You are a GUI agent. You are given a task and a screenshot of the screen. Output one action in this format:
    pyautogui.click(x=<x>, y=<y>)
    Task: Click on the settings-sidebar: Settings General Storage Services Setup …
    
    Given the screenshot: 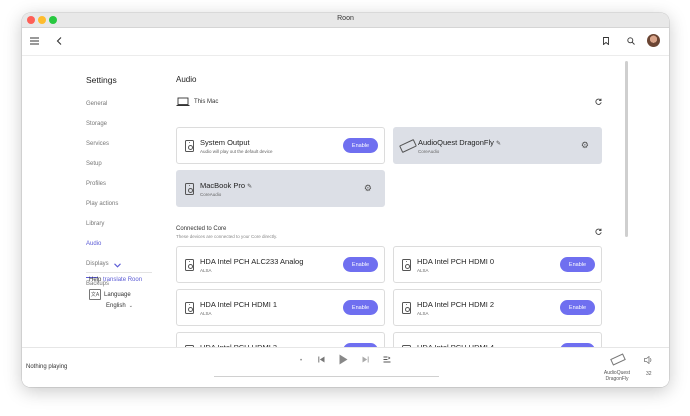 What is the action you would take?
    pyautogui.click(x=87, y=179)
    